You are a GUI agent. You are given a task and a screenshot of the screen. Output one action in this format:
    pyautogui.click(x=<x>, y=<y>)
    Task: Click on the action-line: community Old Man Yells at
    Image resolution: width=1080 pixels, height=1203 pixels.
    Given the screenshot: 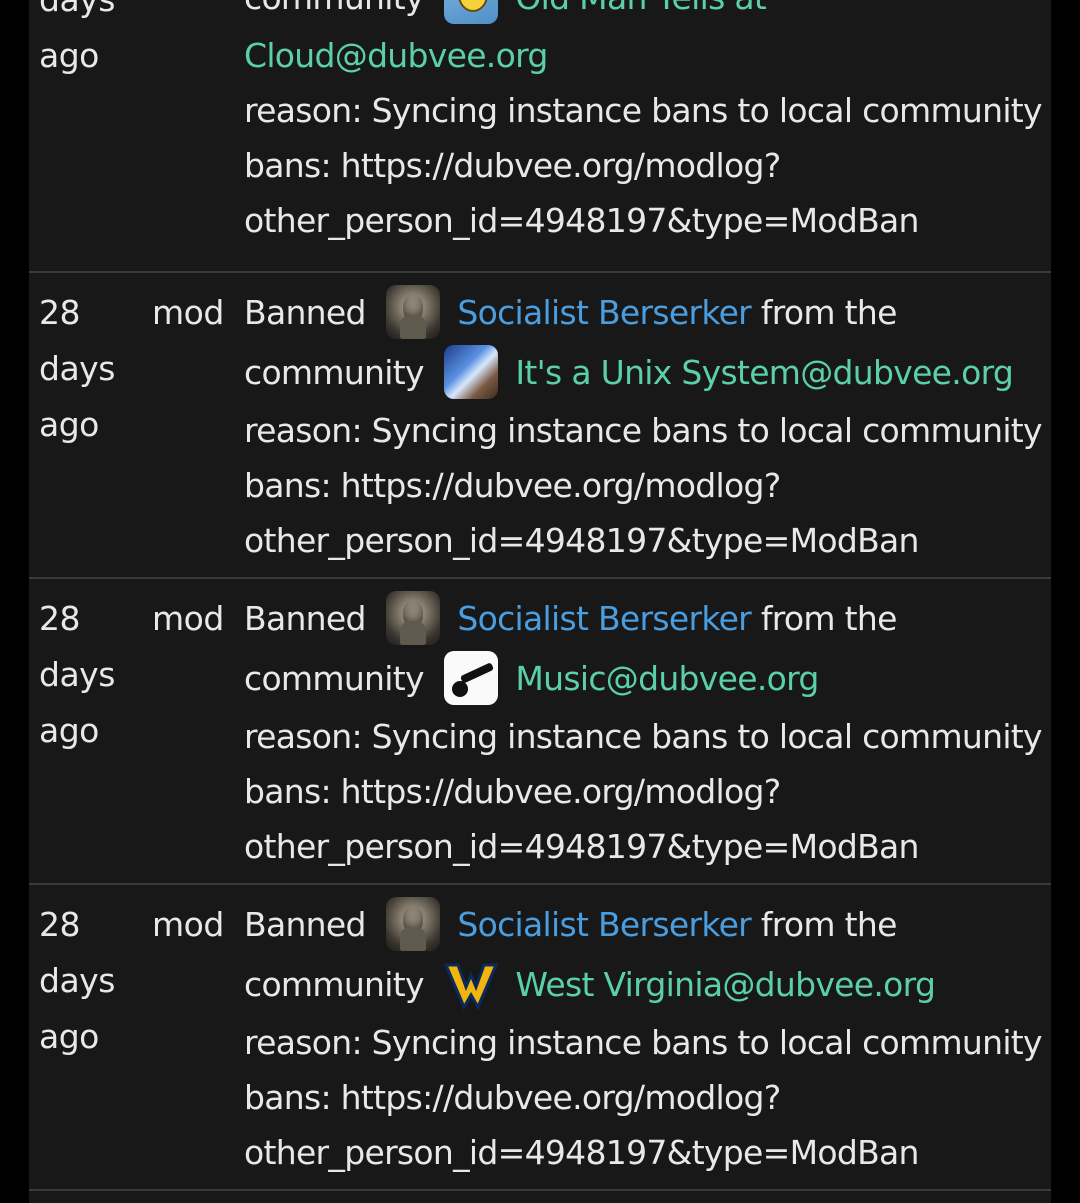 What is the action you would take?
    pyautogui.click(x=644, y=14)
    